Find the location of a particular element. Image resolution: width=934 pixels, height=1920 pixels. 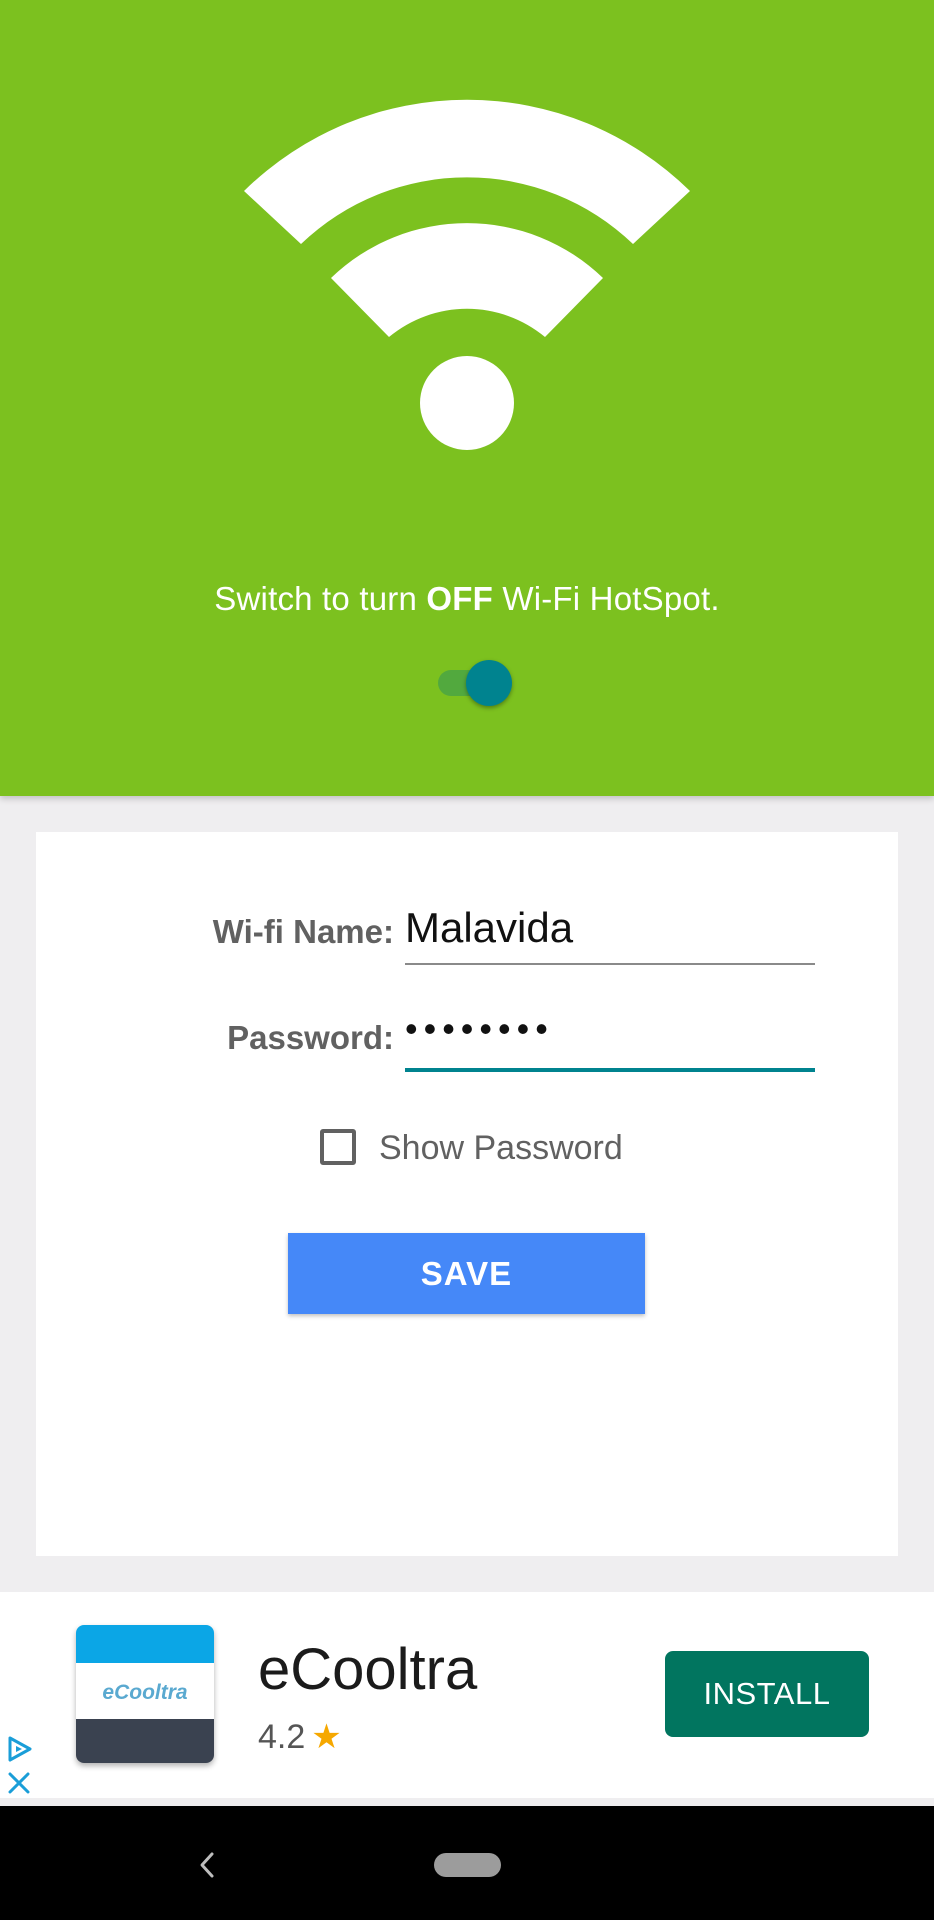

ad-app-icon-logo: eCooltra is located at coordinates (145, 1692).